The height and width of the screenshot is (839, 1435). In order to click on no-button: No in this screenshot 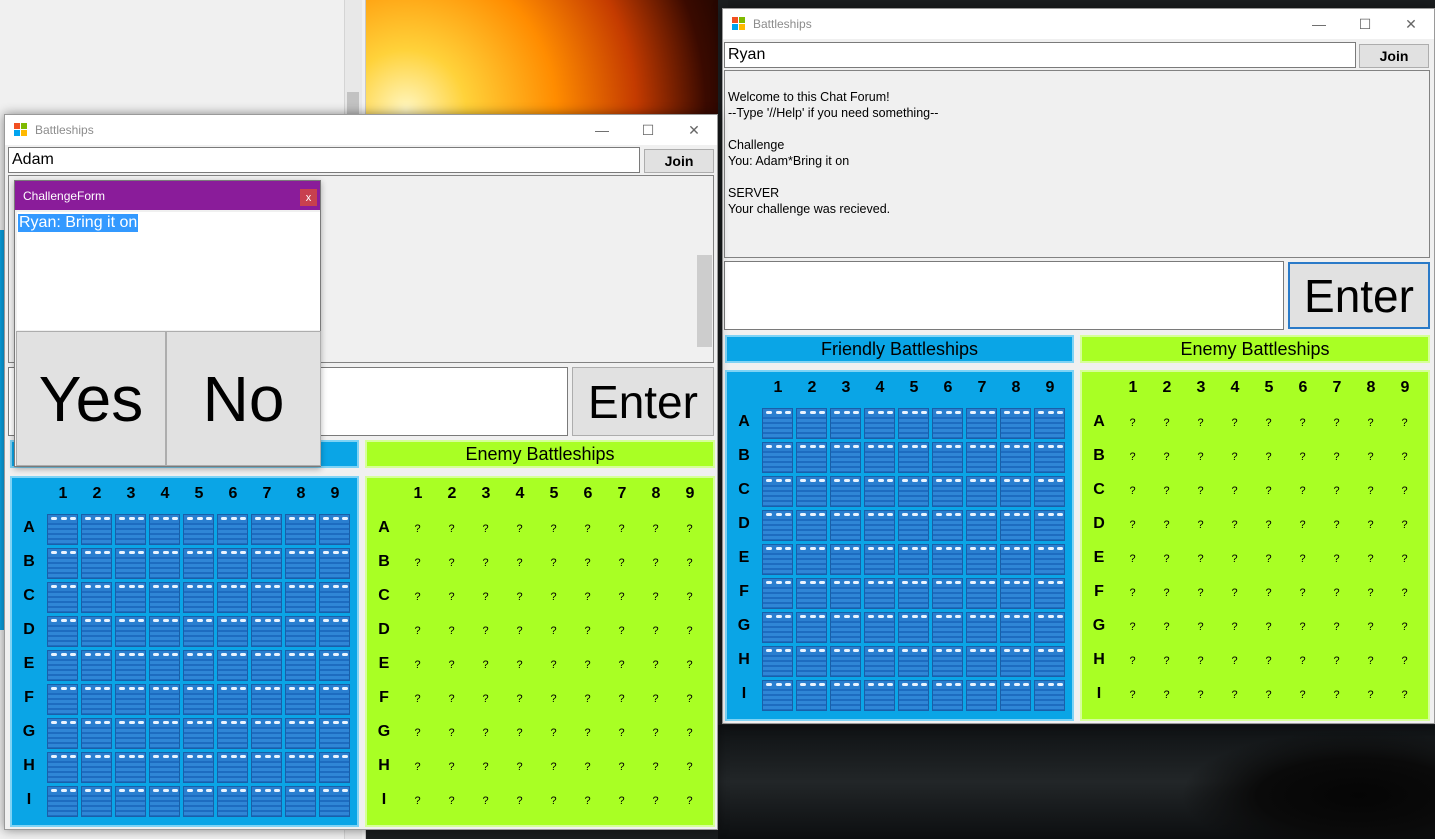, I will do `click(243, 398)`.